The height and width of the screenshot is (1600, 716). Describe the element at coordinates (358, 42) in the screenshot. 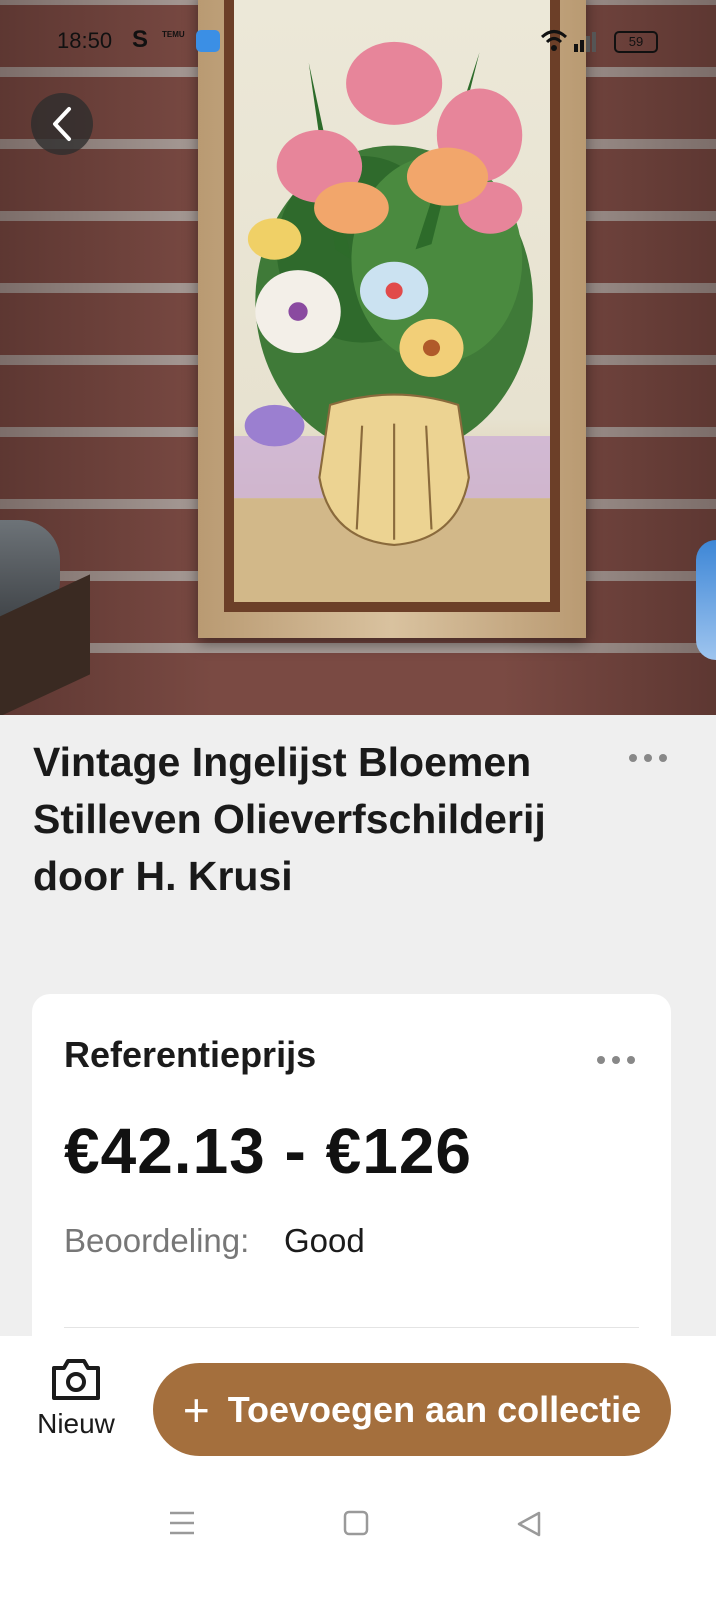

I see `status-bar: 18:50 S TEMU 59` at that location.